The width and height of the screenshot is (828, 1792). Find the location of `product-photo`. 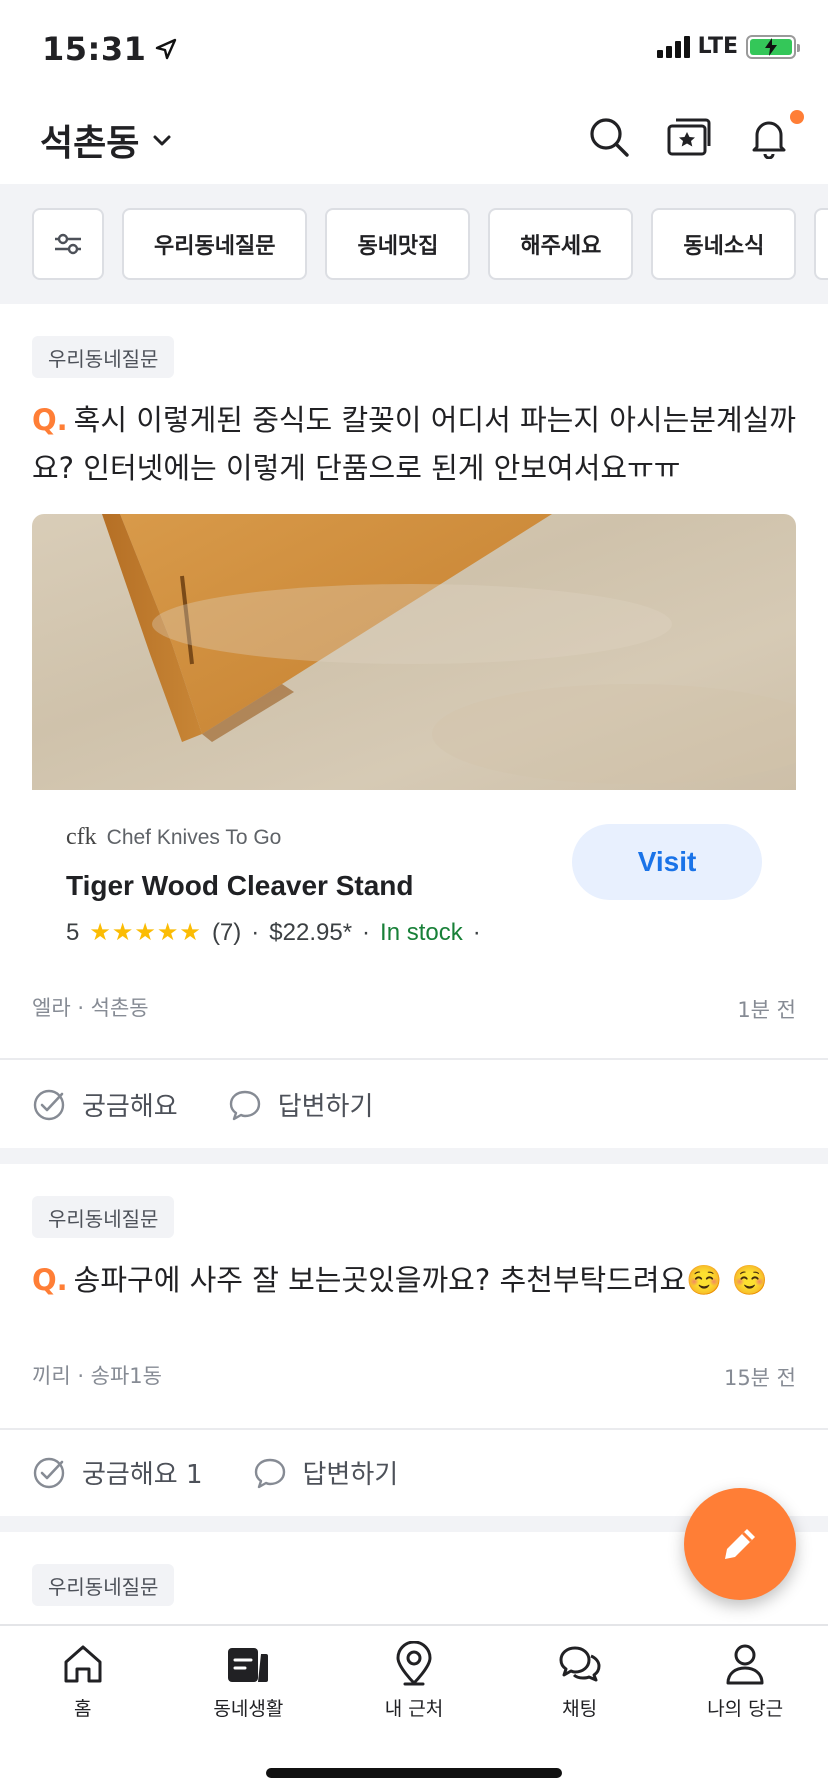

product-photo is located at coordinates (414, 652).